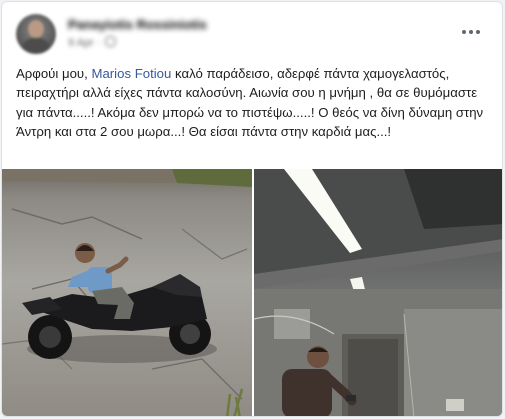  I want to click on more-horizontal-icon, so click(471, 32).